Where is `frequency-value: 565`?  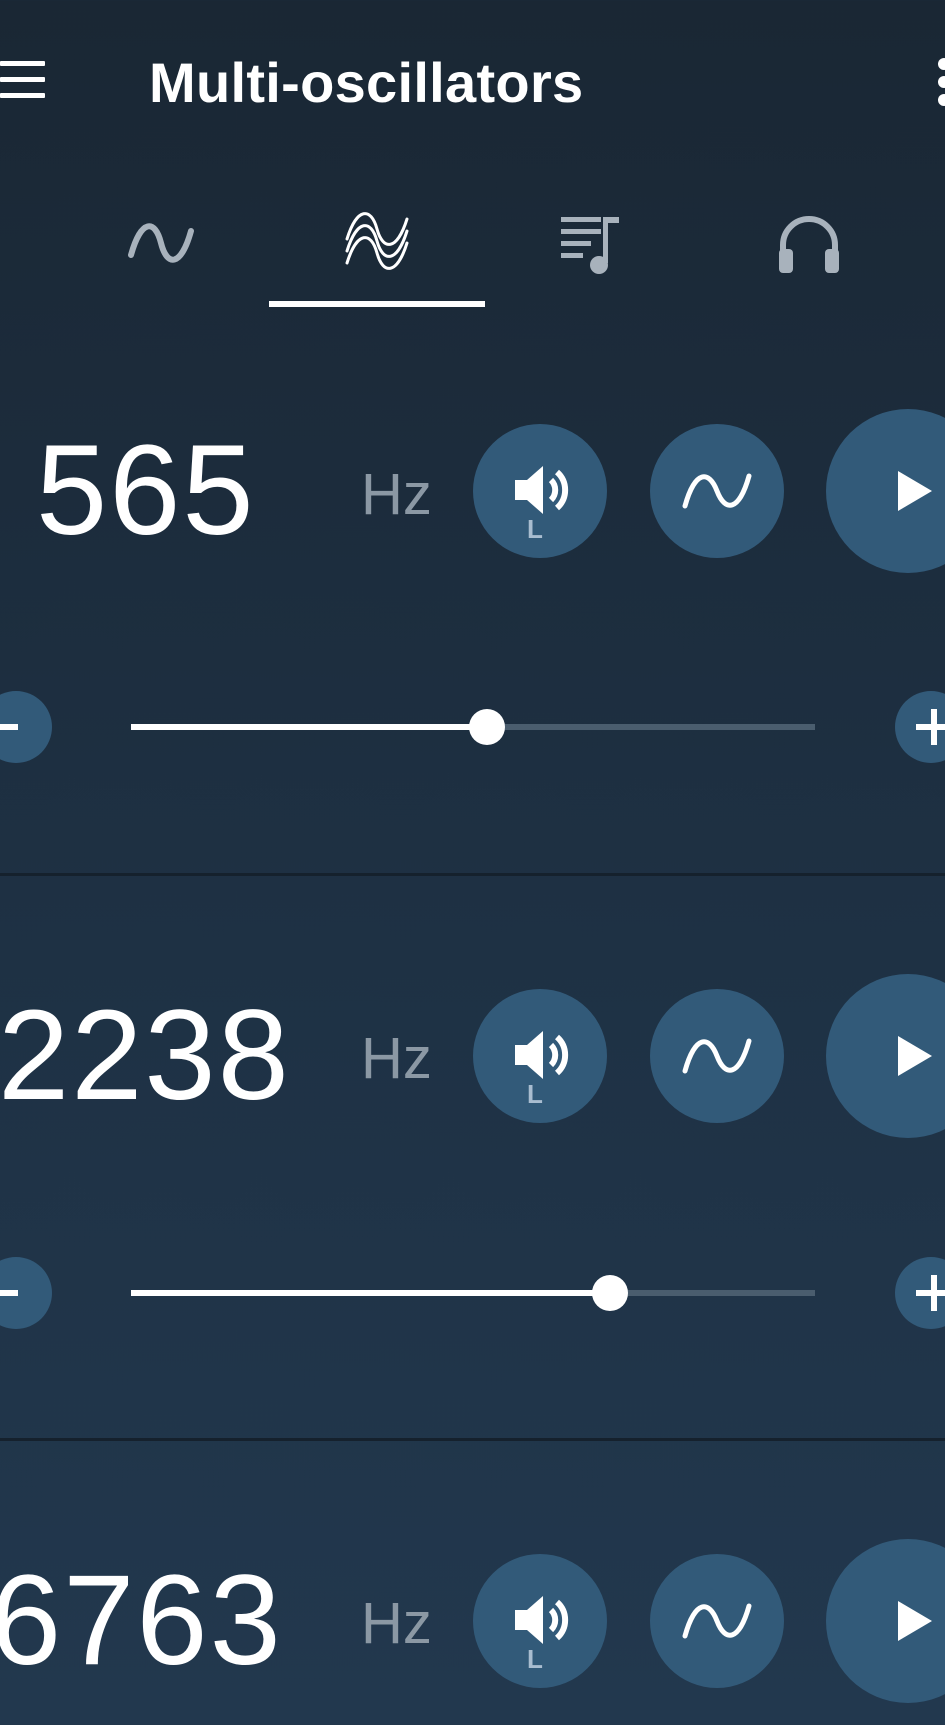 frequency-value: 565 is located at coordinates (146, 491).